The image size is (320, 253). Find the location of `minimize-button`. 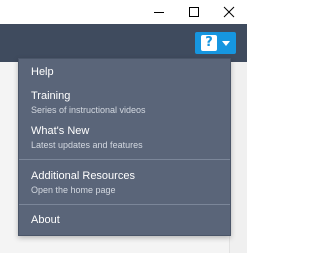

minimize-button is located at coordinates (159, 12).